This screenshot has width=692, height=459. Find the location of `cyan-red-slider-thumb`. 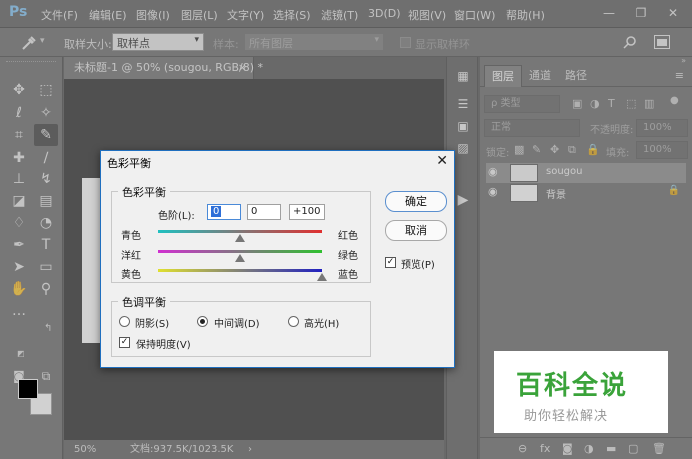

cyan-red-slider-thumb is located at coordinates (240, 238).